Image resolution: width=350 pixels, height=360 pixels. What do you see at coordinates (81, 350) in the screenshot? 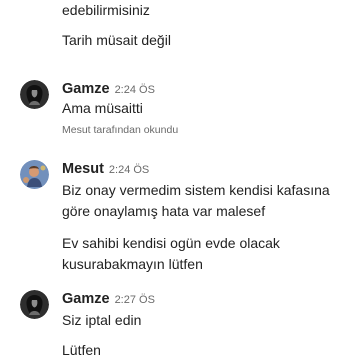
I see `message-text: Lütfen` at bounding box center [81, 350].